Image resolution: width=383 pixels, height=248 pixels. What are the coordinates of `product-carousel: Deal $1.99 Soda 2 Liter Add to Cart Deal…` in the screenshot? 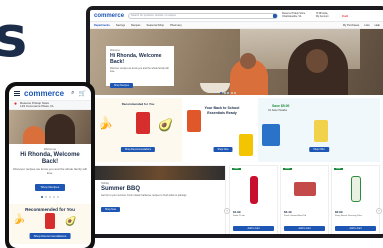 It's located at (304, 199).